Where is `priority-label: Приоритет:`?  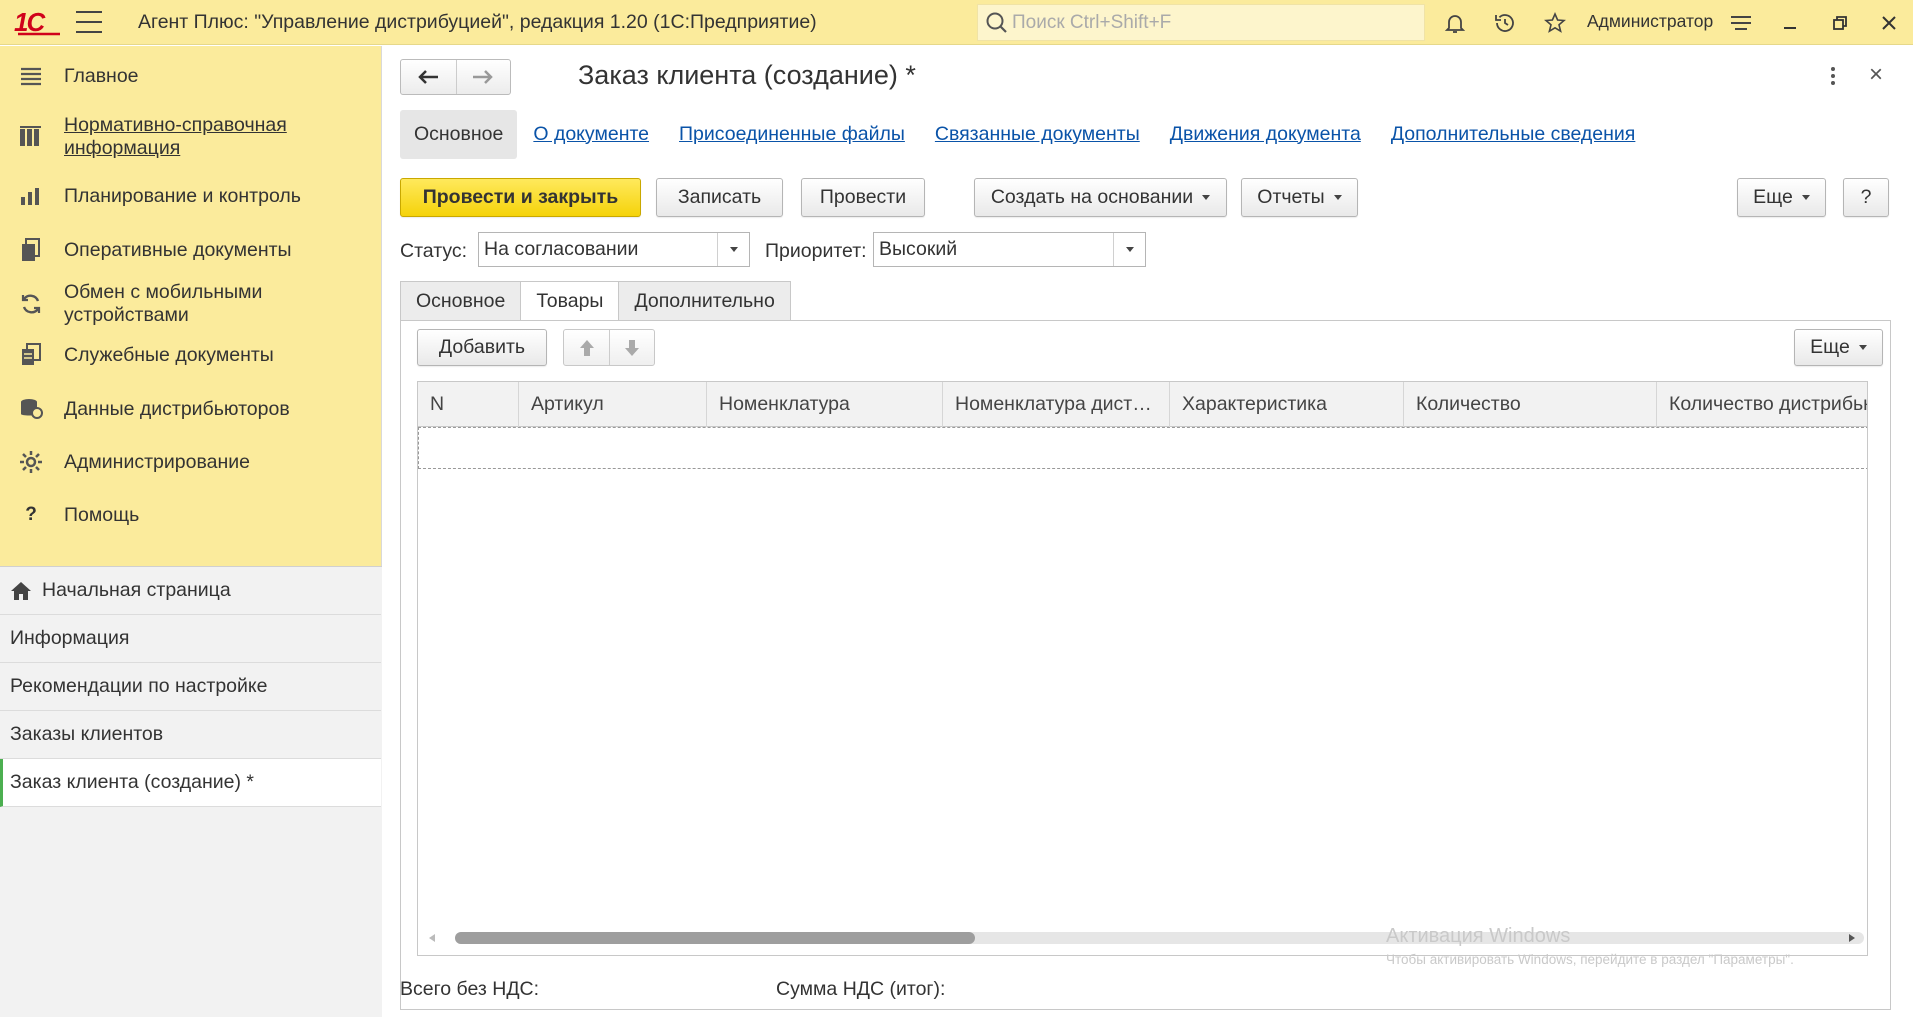 priority-label: Приоритет: is located at coordinates (816, 251).